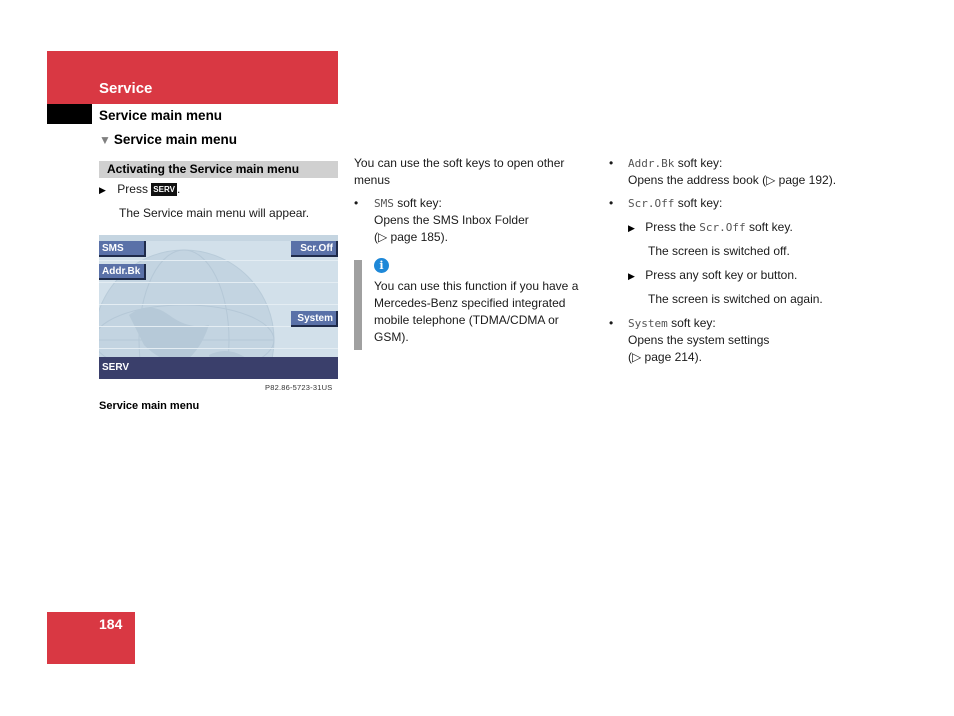 The width and height of the screenshot is (954, 716). I want to click on list-item-scr-off: Scr.Off soft key:, so click(675, 203).